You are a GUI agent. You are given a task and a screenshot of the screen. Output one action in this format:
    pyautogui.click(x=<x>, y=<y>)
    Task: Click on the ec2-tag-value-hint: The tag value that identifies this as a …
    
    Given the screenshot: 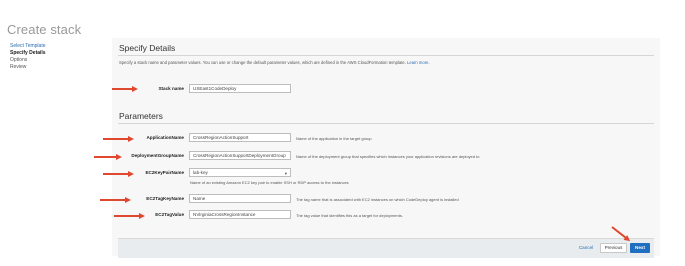 What is the action you would take?
    pyautogui.click(x=349, y=215)
    